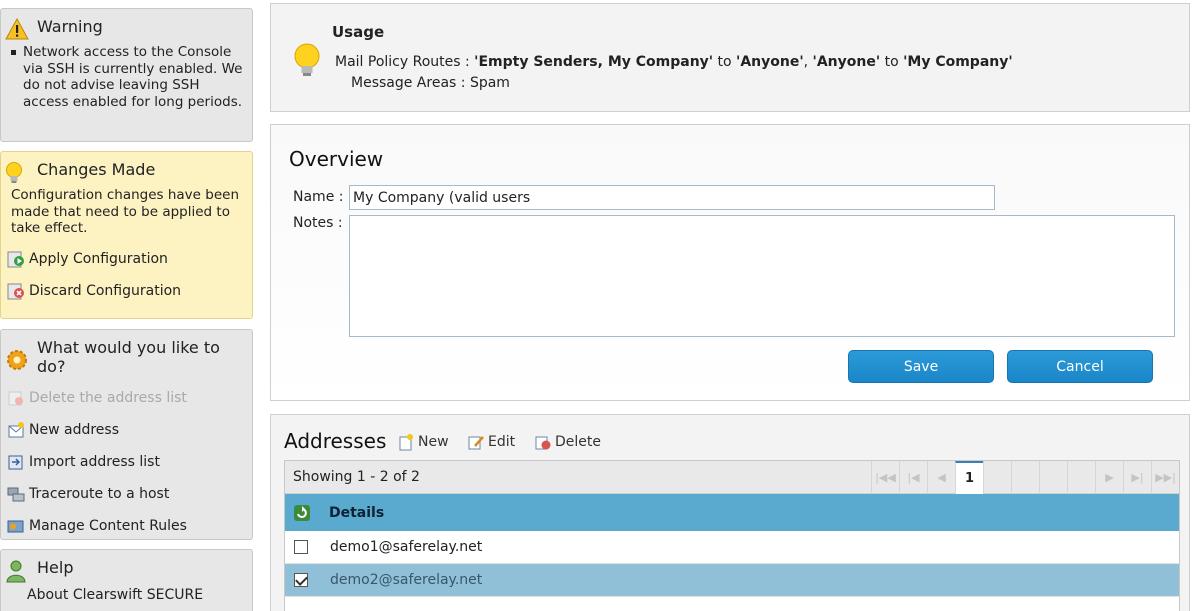 This screenshot has width=1200, height=611. Describe the element at coordinates (770, 62) in the screenshot. I see `route1-to: 'Anyone'` at that location.